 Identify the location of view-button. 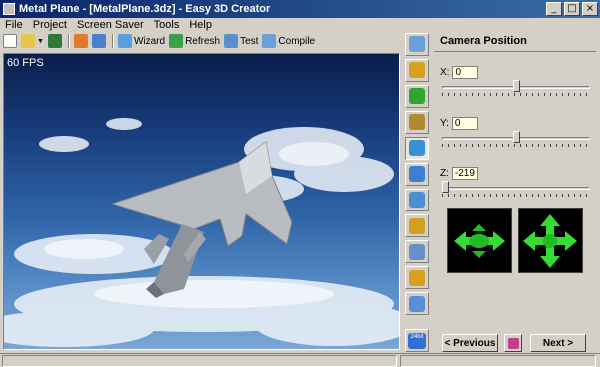
(98, 41).